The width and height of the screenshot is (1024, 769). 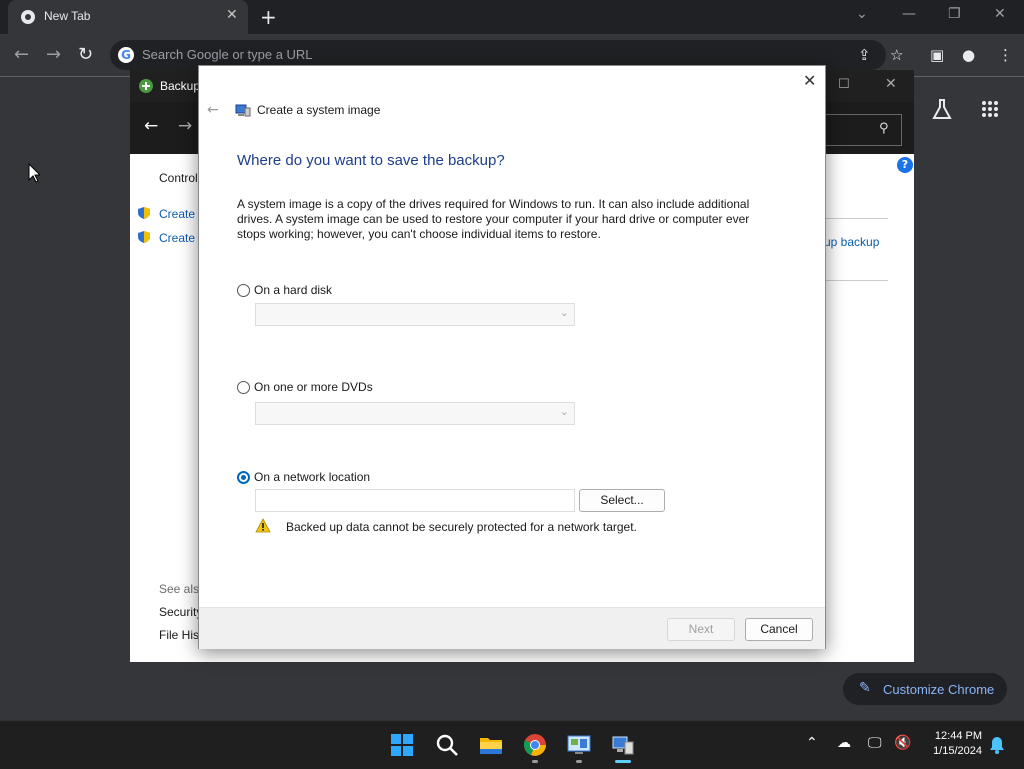 What do you see at coordinates (232, 15) in the screenshot?
I see `close-tab-icon: ✕` at bounding box center [232, 15].